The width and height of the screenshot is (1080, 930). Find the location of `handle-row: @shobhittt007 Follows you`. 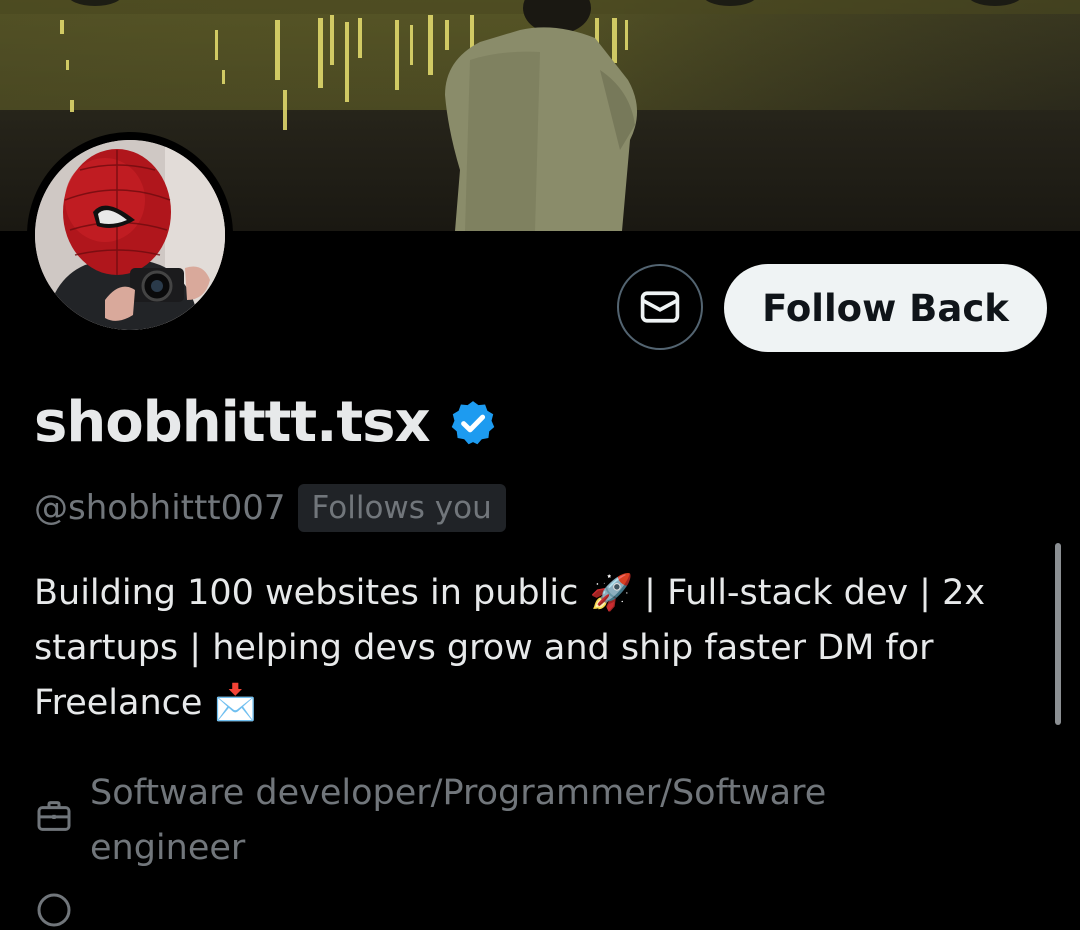

handle-row: @shobhittt007 Follows you is located at coordinates (270, 508).